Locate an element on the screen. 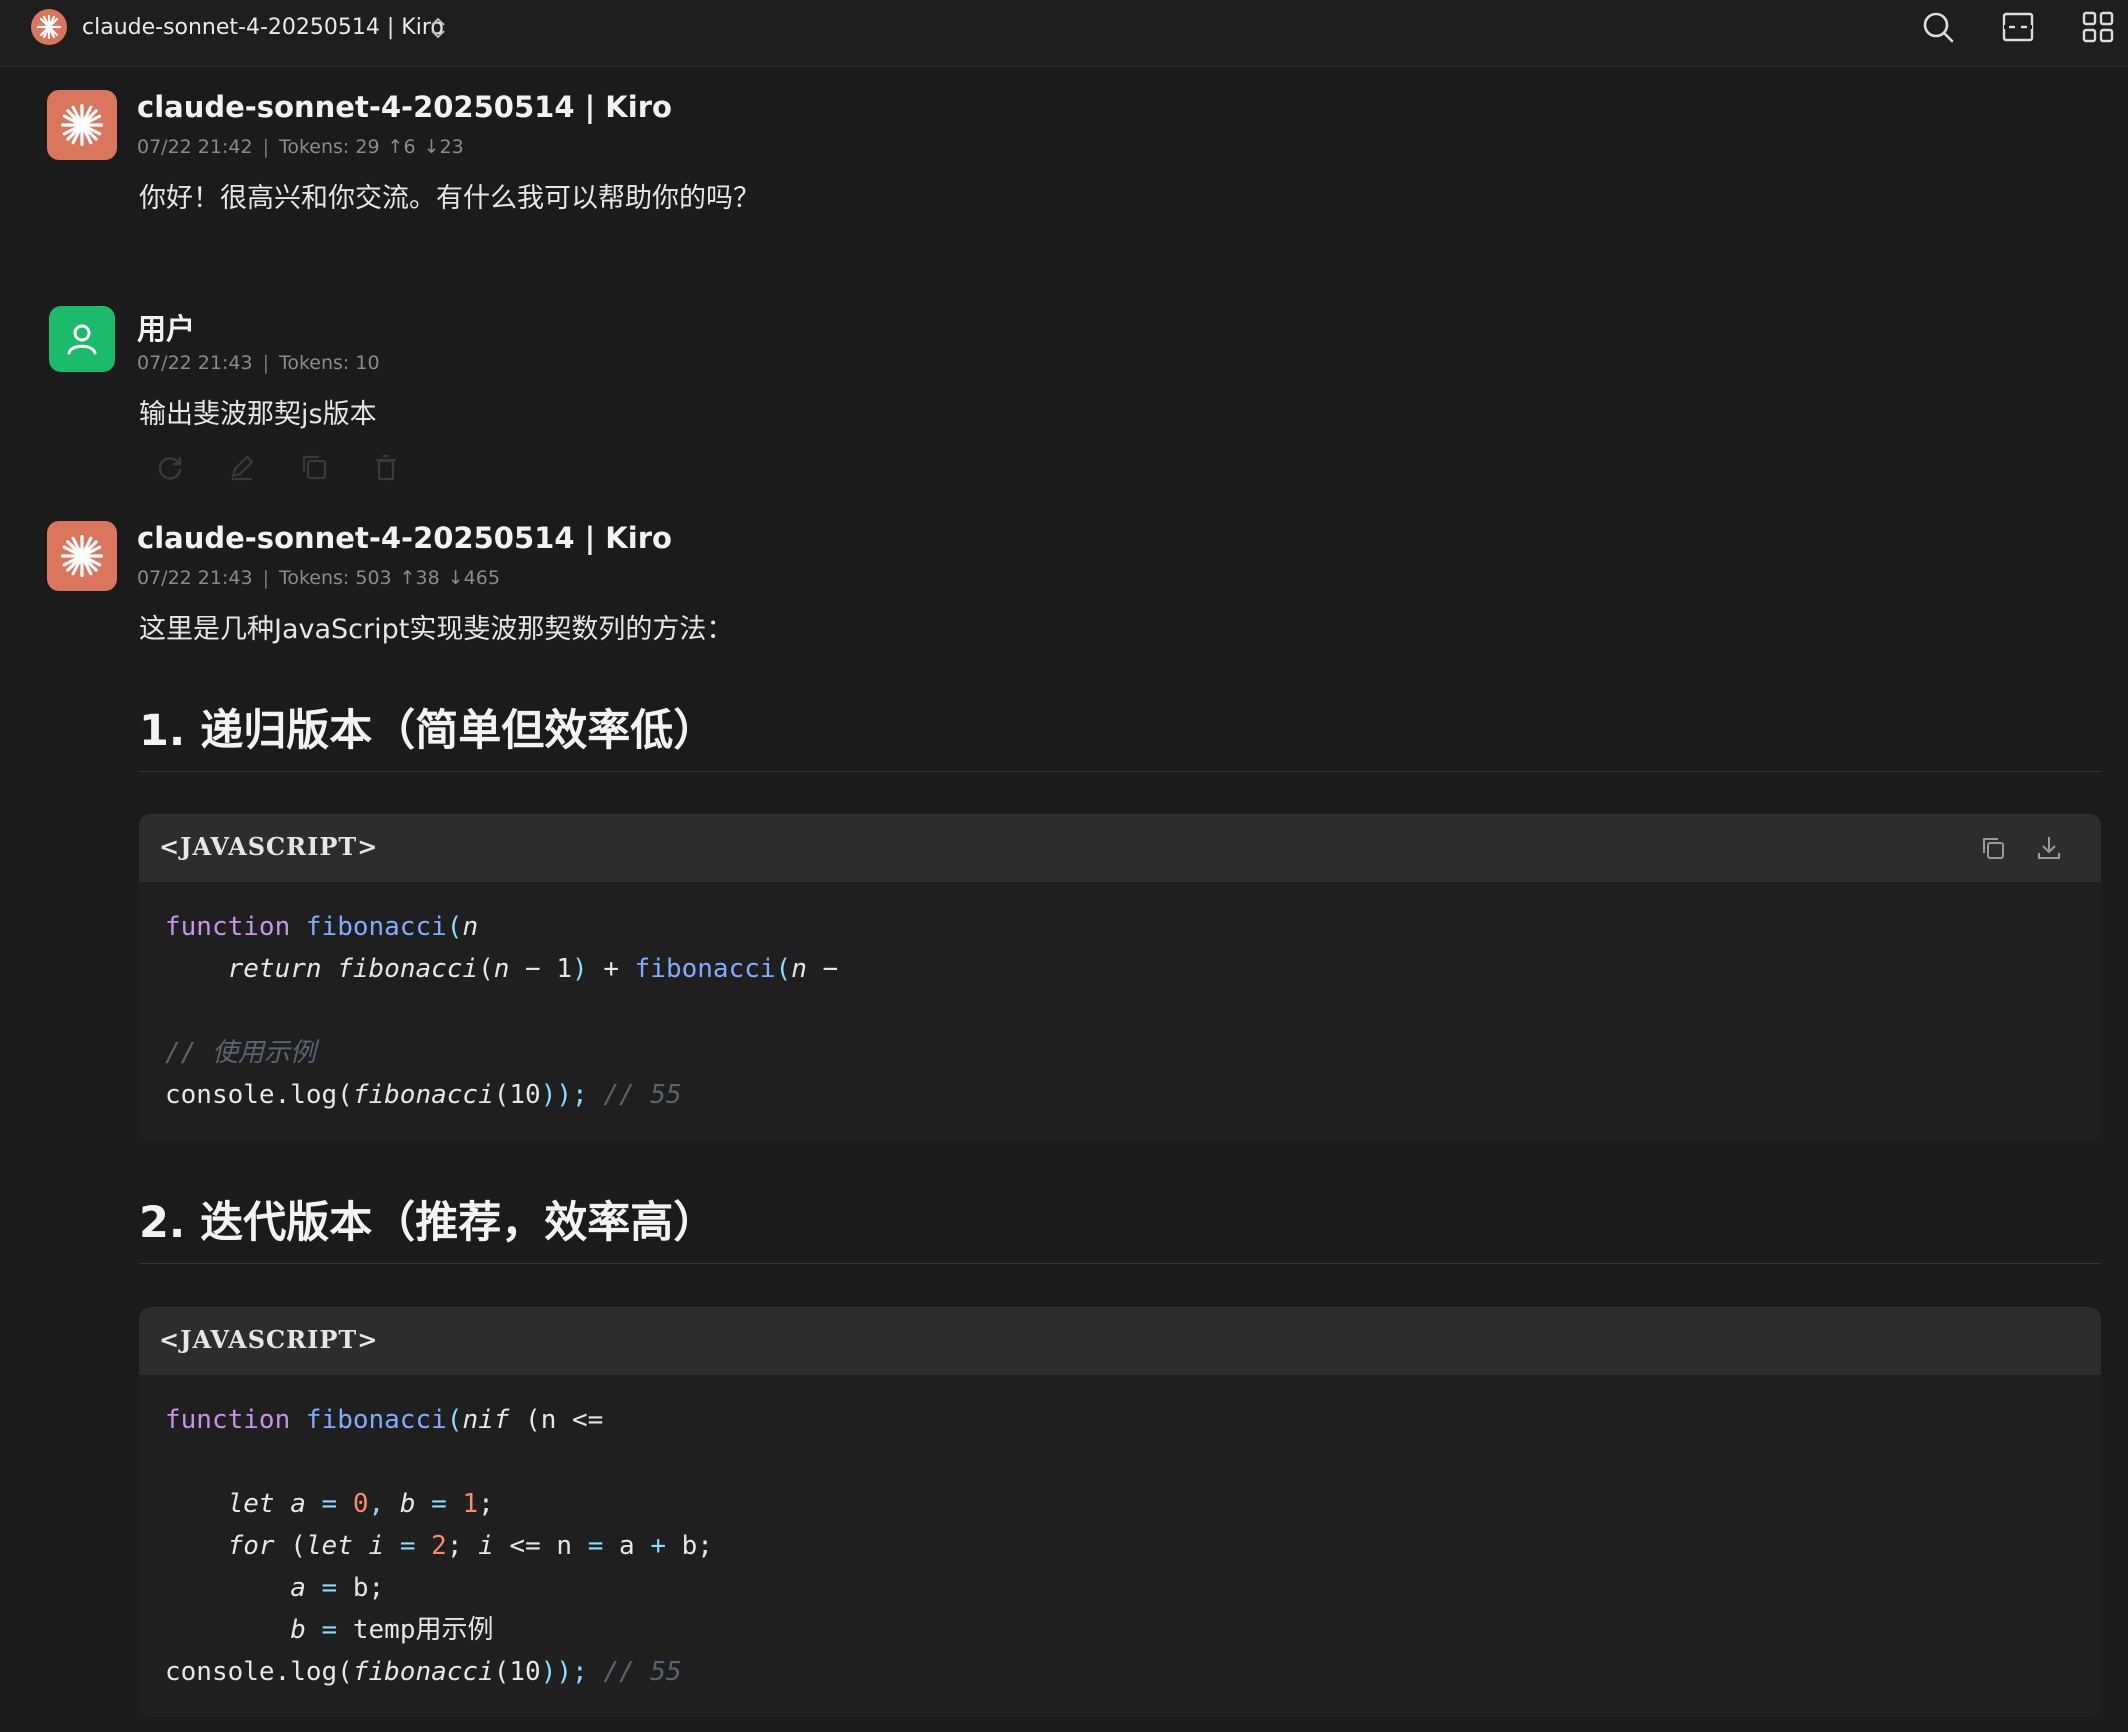 Image resolution: width=2128 pixels, height=1732 pixels. token-count: Tokens: 10 is located at coordinates (329, 363).